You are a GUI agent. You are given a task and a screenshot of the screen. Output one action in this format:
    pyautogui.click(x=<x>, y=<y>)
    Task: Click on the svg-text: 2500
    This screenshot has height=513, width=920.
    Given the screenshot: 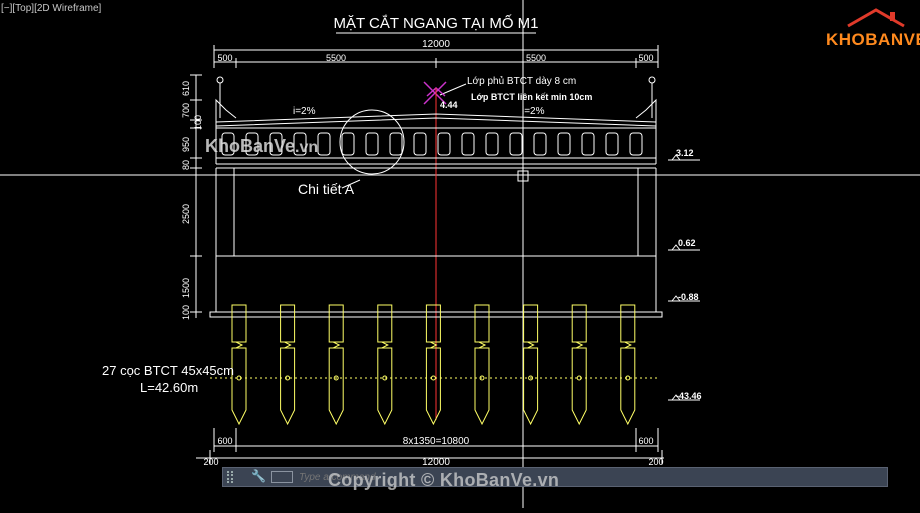 What is the action you would take?
    pyautogui.click(x=186, y=214)
    